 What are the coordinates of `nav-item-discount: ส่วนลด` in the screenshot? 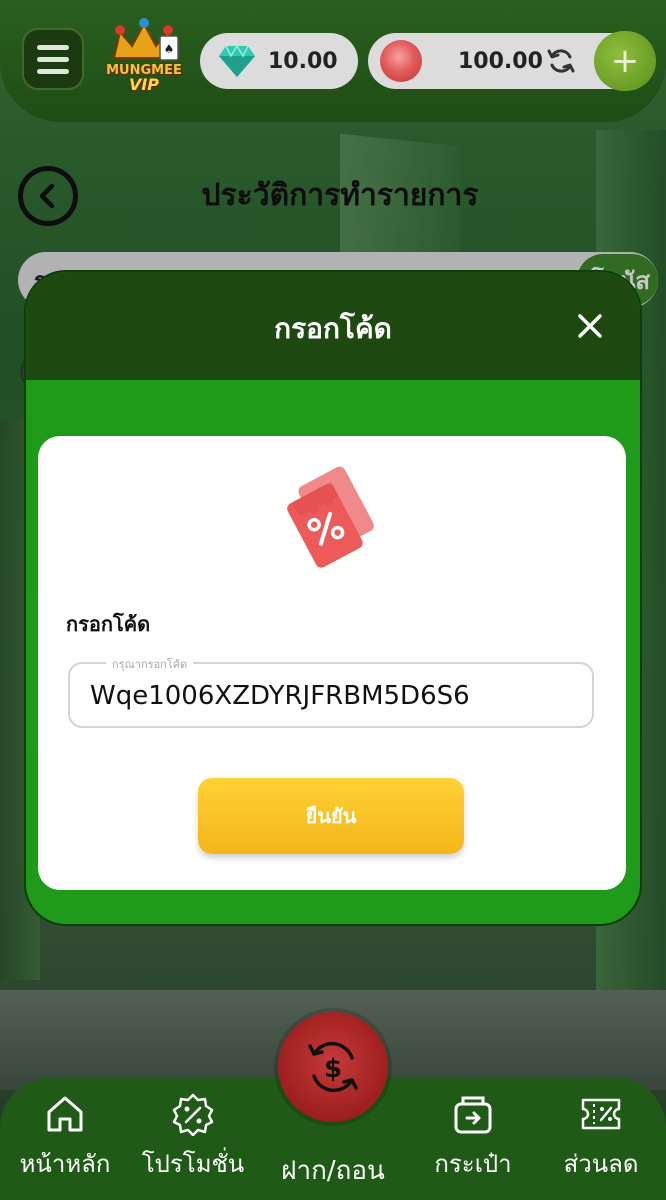 It's located at (601, 1137).